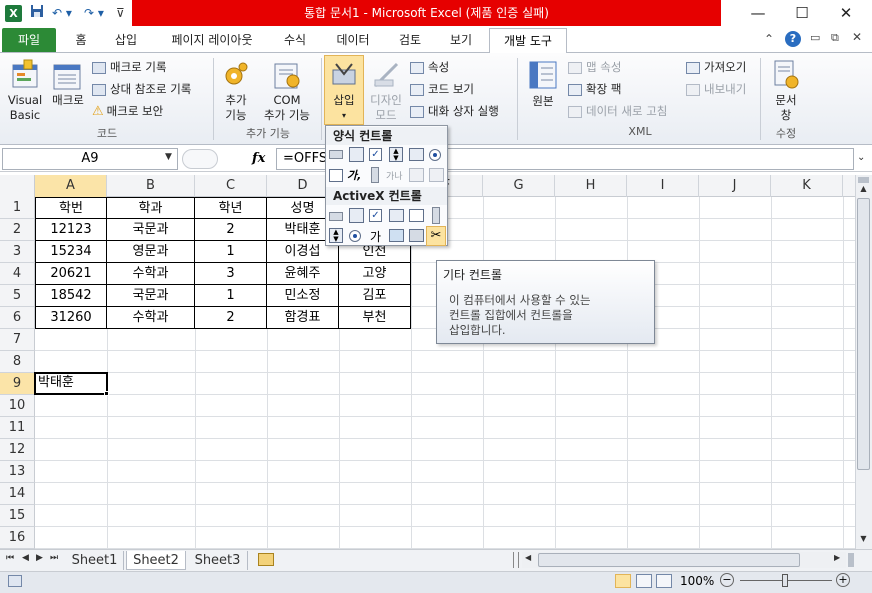  What do you see at coordinates (17, 428) in the screenshot?
I see `row-header-11: 11` at bounding box center [17, 428].